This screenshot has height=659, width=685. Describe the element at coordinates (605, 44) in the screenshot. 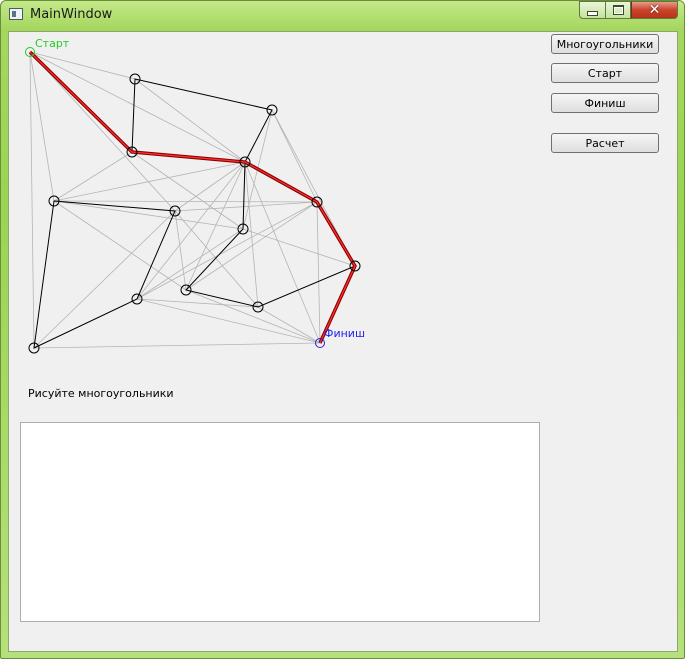

I see `polygons-button: Многоугольники` at that location.